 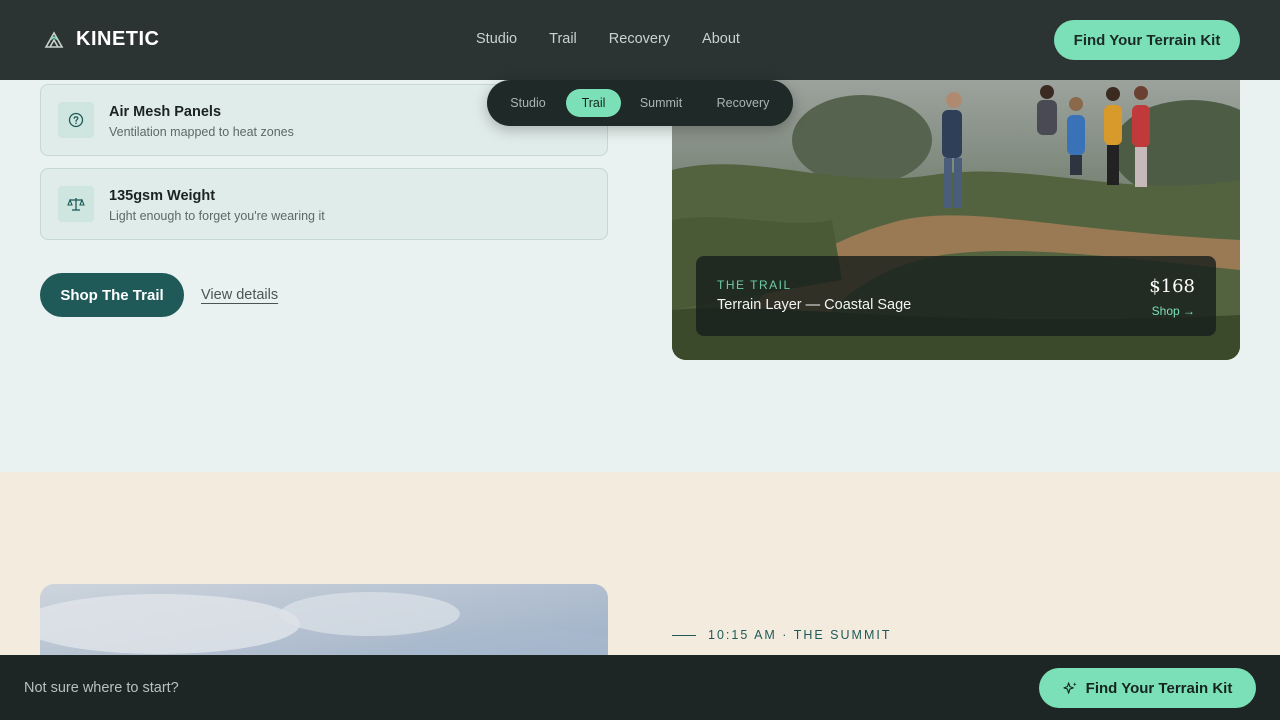 I want to click on product-eyebrow: THE TRAIL, so click(x=754, y=285).